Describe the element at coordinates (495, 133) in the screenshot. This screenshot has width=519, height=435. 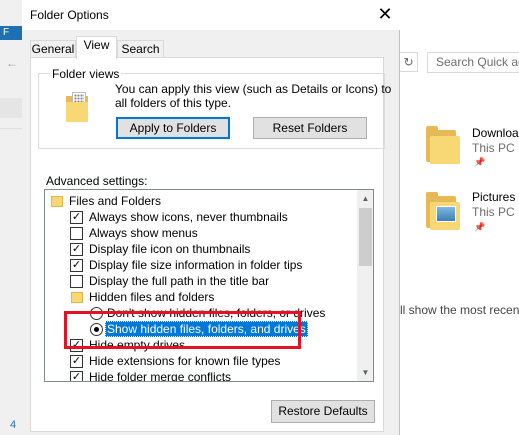
I see `quick-access-item-name: Downloa` at that location.